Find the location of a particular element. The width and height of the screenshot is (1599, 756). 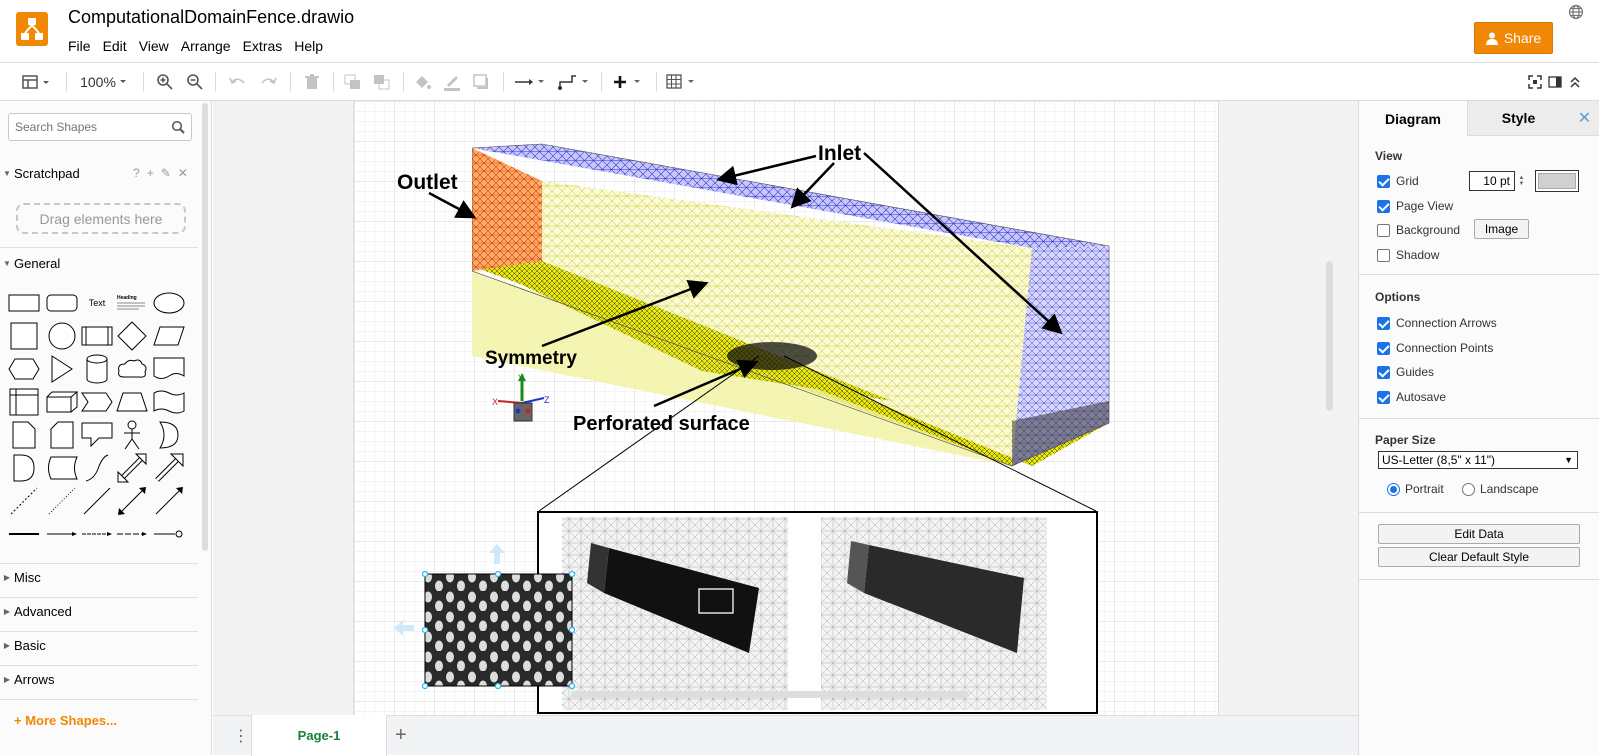

shape-thick-link is located at coordinates (24, 533).